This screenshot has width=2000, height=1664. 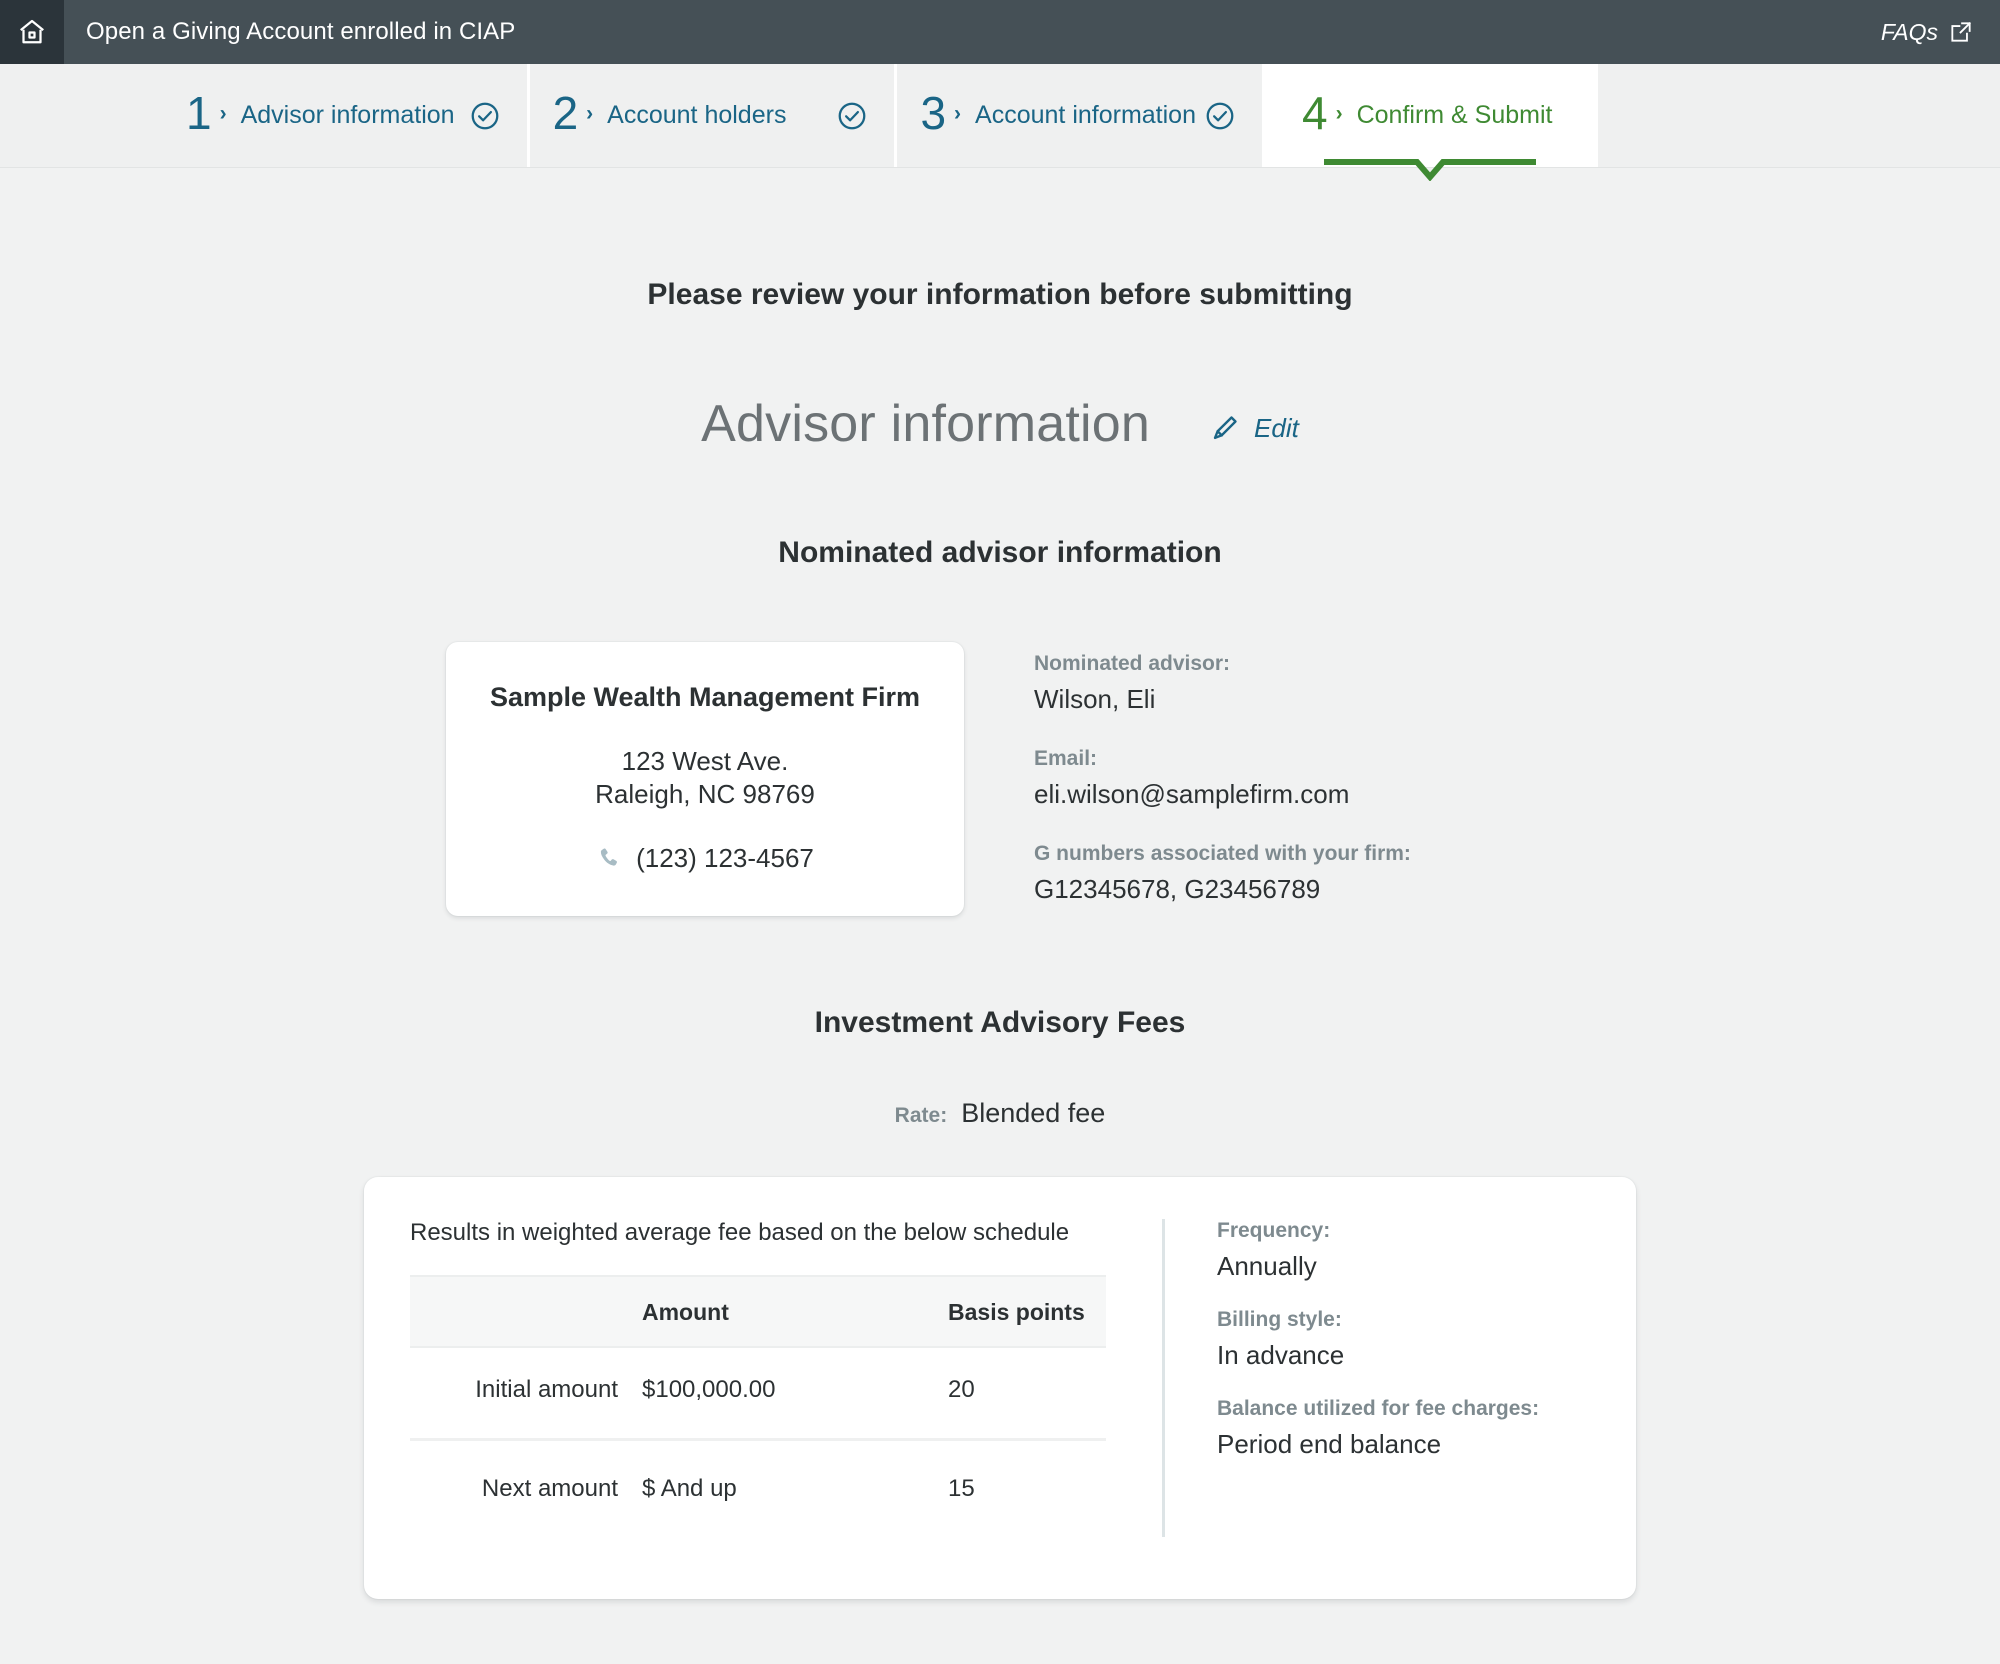 I want to click on home-icon, so click(x=32, y=32).